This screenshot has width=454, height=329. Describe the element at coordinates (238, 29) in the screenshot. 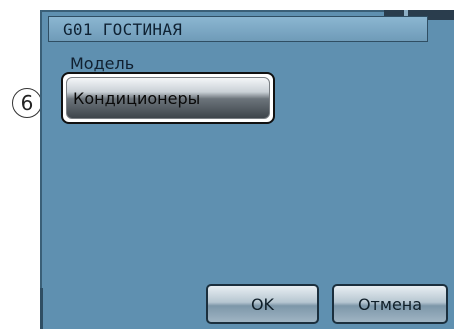

I see `title-bar: G01 ГОСТИНАЯ` at that location.